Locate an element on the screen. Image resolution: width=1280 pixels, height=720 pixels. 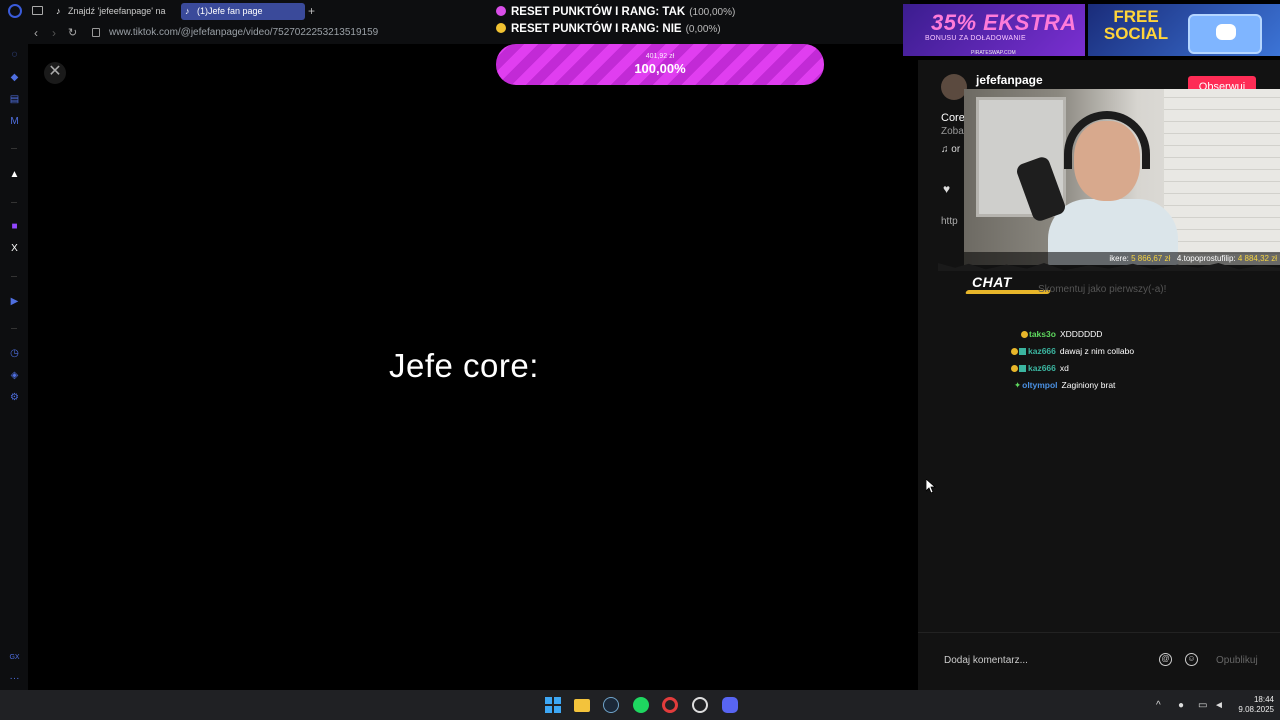
browser-logo-icon is located at coordinates (15, 11).